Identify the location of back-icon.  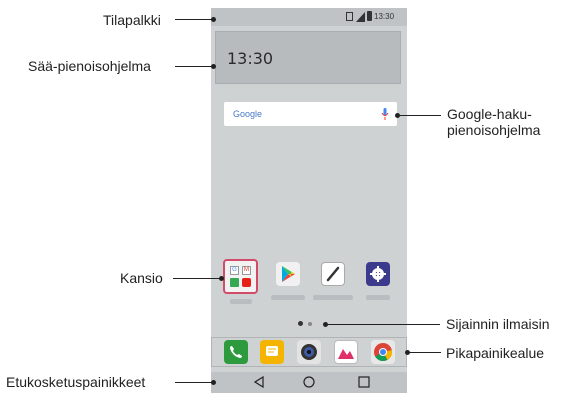
(259, 382).